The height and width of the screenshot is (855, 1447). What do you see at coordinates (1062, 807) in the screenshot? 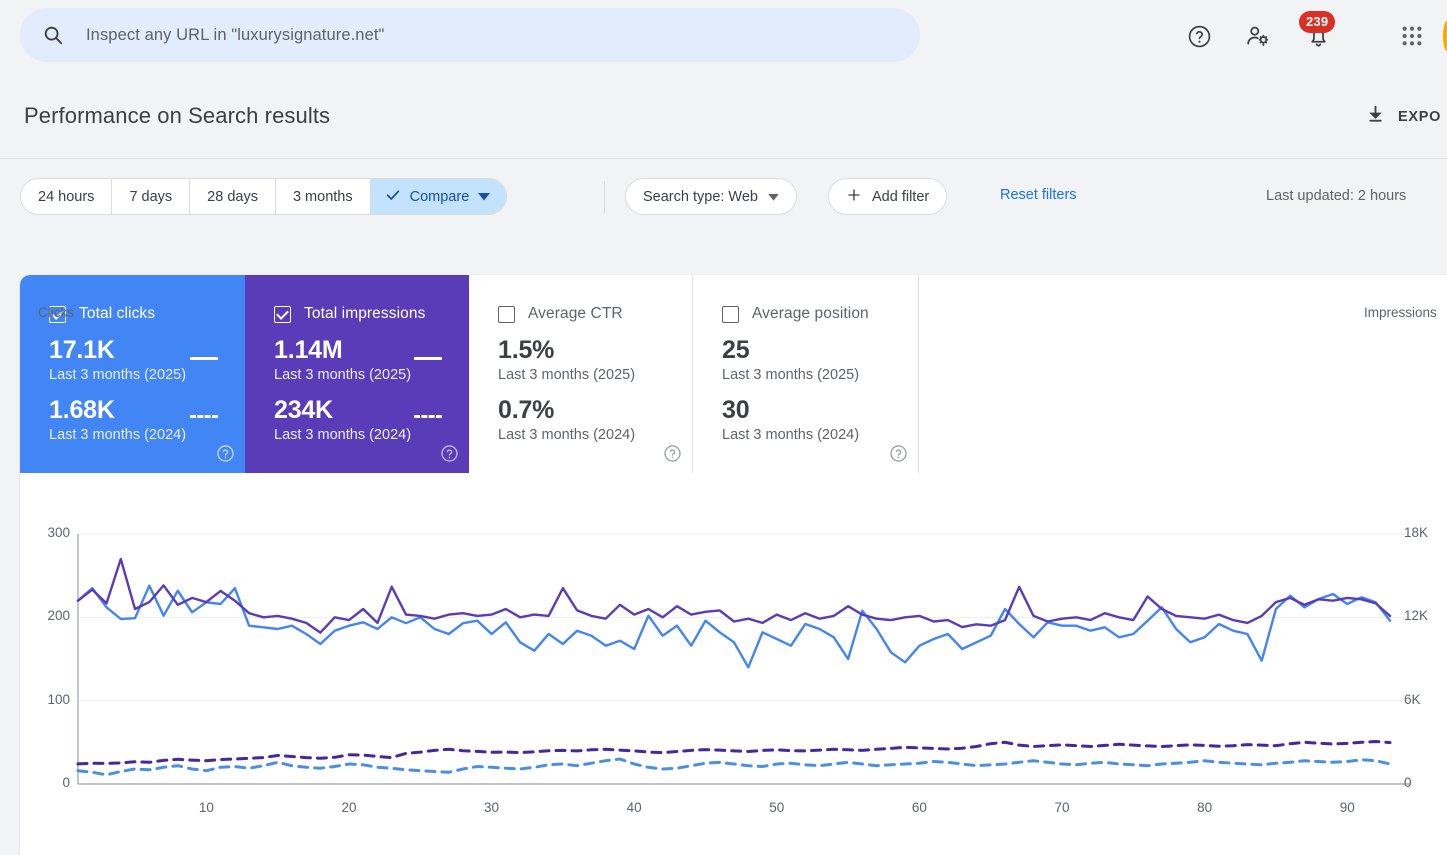
I see `x-axis-tick: 70` at bounding box center [1062, 807].